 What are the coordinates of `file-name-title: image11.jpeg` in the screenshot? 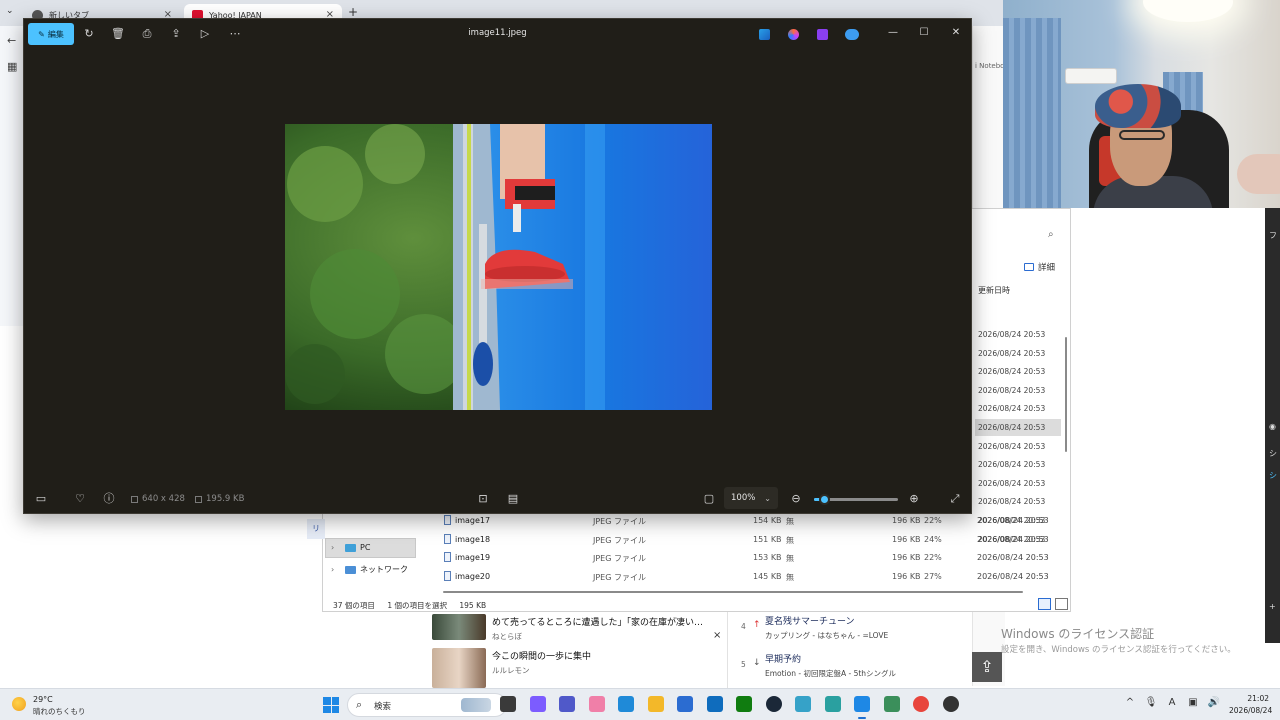 It's located at (497, 33).